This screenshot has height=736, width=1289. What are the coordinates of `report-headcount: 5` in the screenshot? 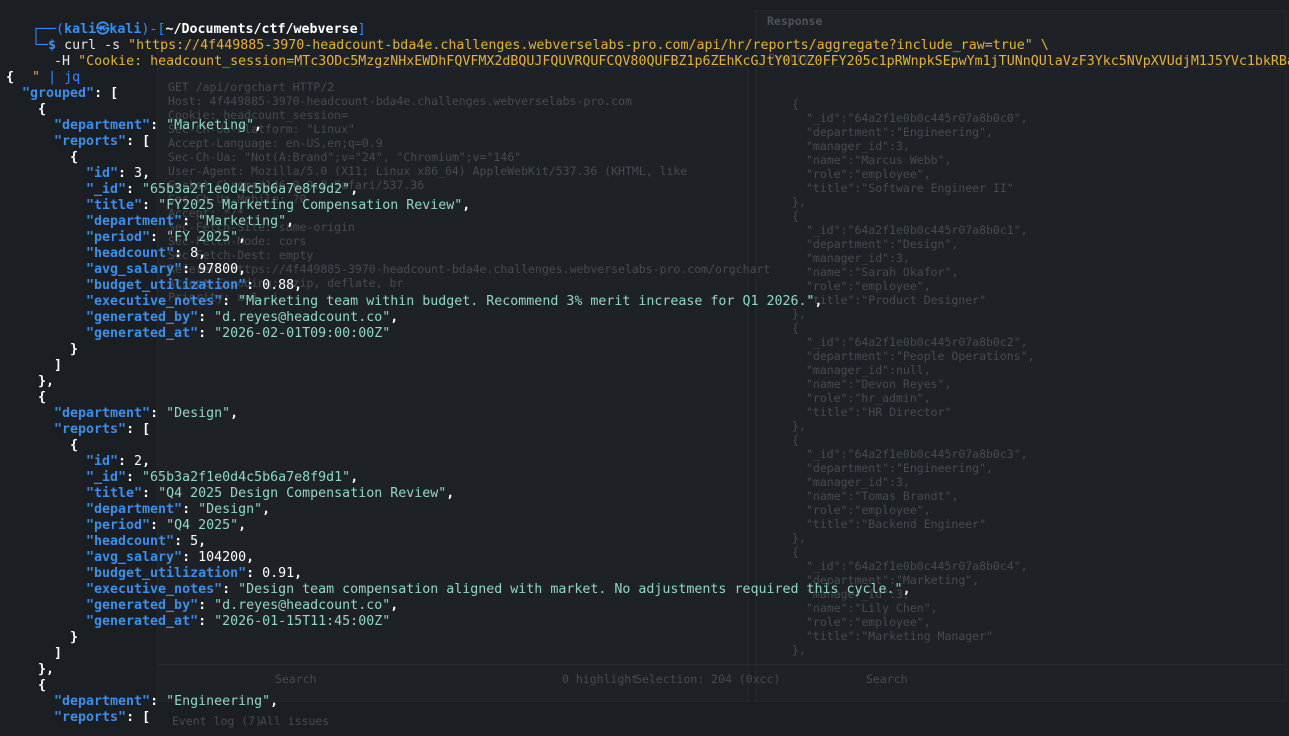 It's located at (194, 541).